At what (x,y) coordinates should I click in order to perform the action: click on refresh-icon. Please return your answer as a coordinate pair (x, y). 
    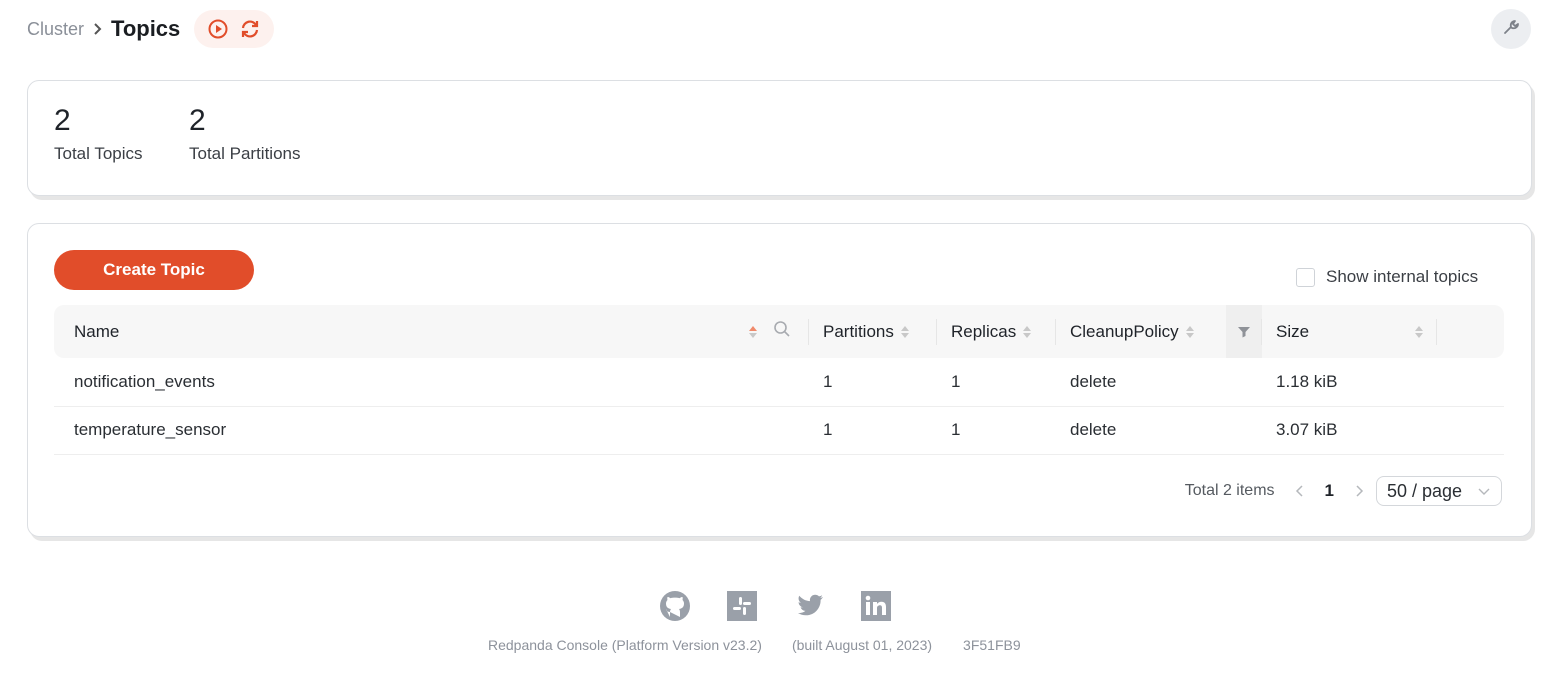
    Looking at the image, I should click on (250, 29).